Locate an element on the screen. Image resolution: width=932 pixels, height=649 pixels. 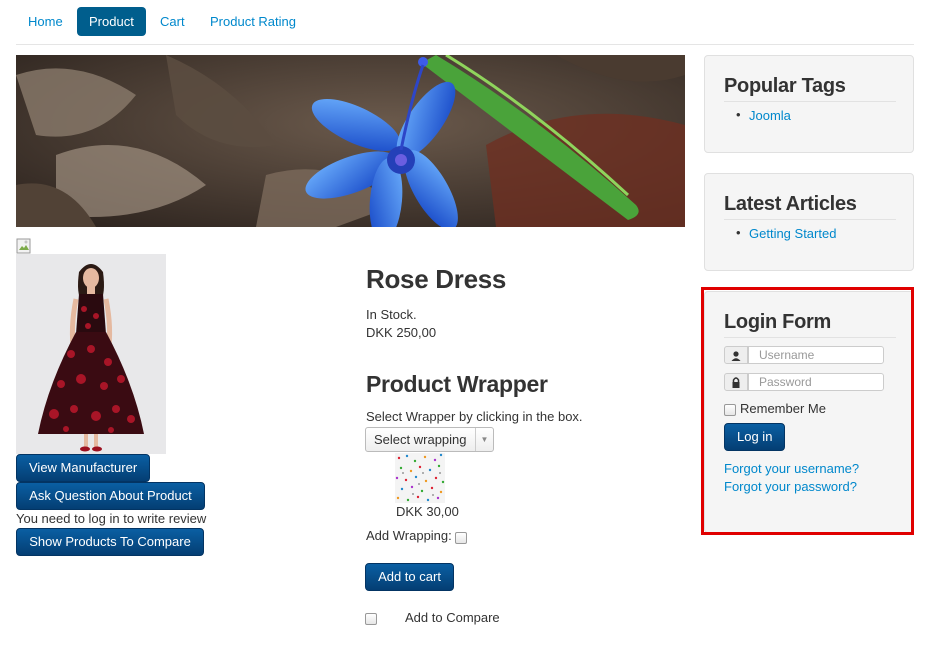
product-title: Rose Dress is located at coordinates (436, 279).